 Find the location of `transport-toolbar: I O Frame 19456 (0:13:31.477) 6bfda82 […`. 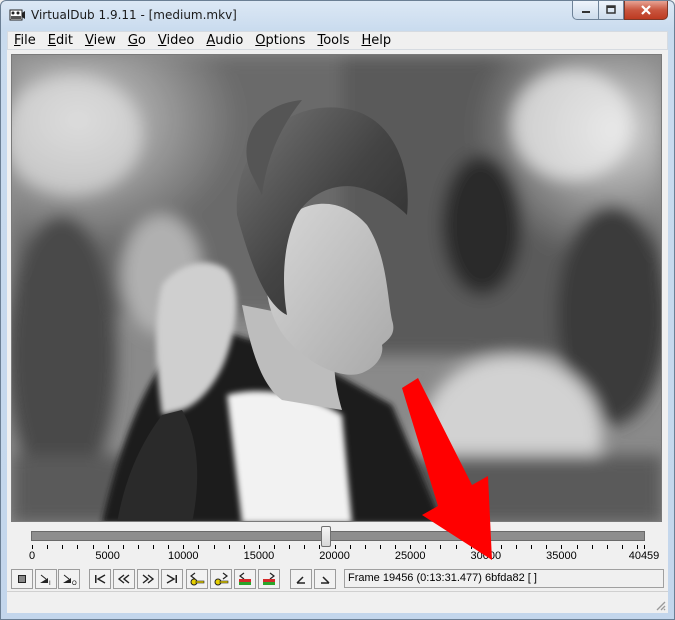

transport-toolbar: I O Frame 19456 (0:13:31.477) 6bfda82 [… is located at coordinates (337, 580).